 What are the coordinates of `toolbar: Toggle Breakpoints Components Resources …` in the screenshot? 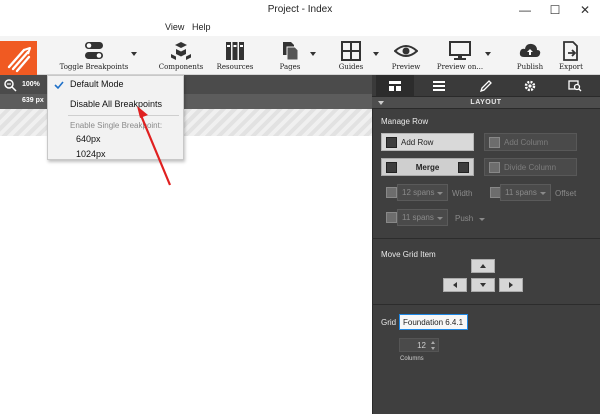 It's located at (300, 55).